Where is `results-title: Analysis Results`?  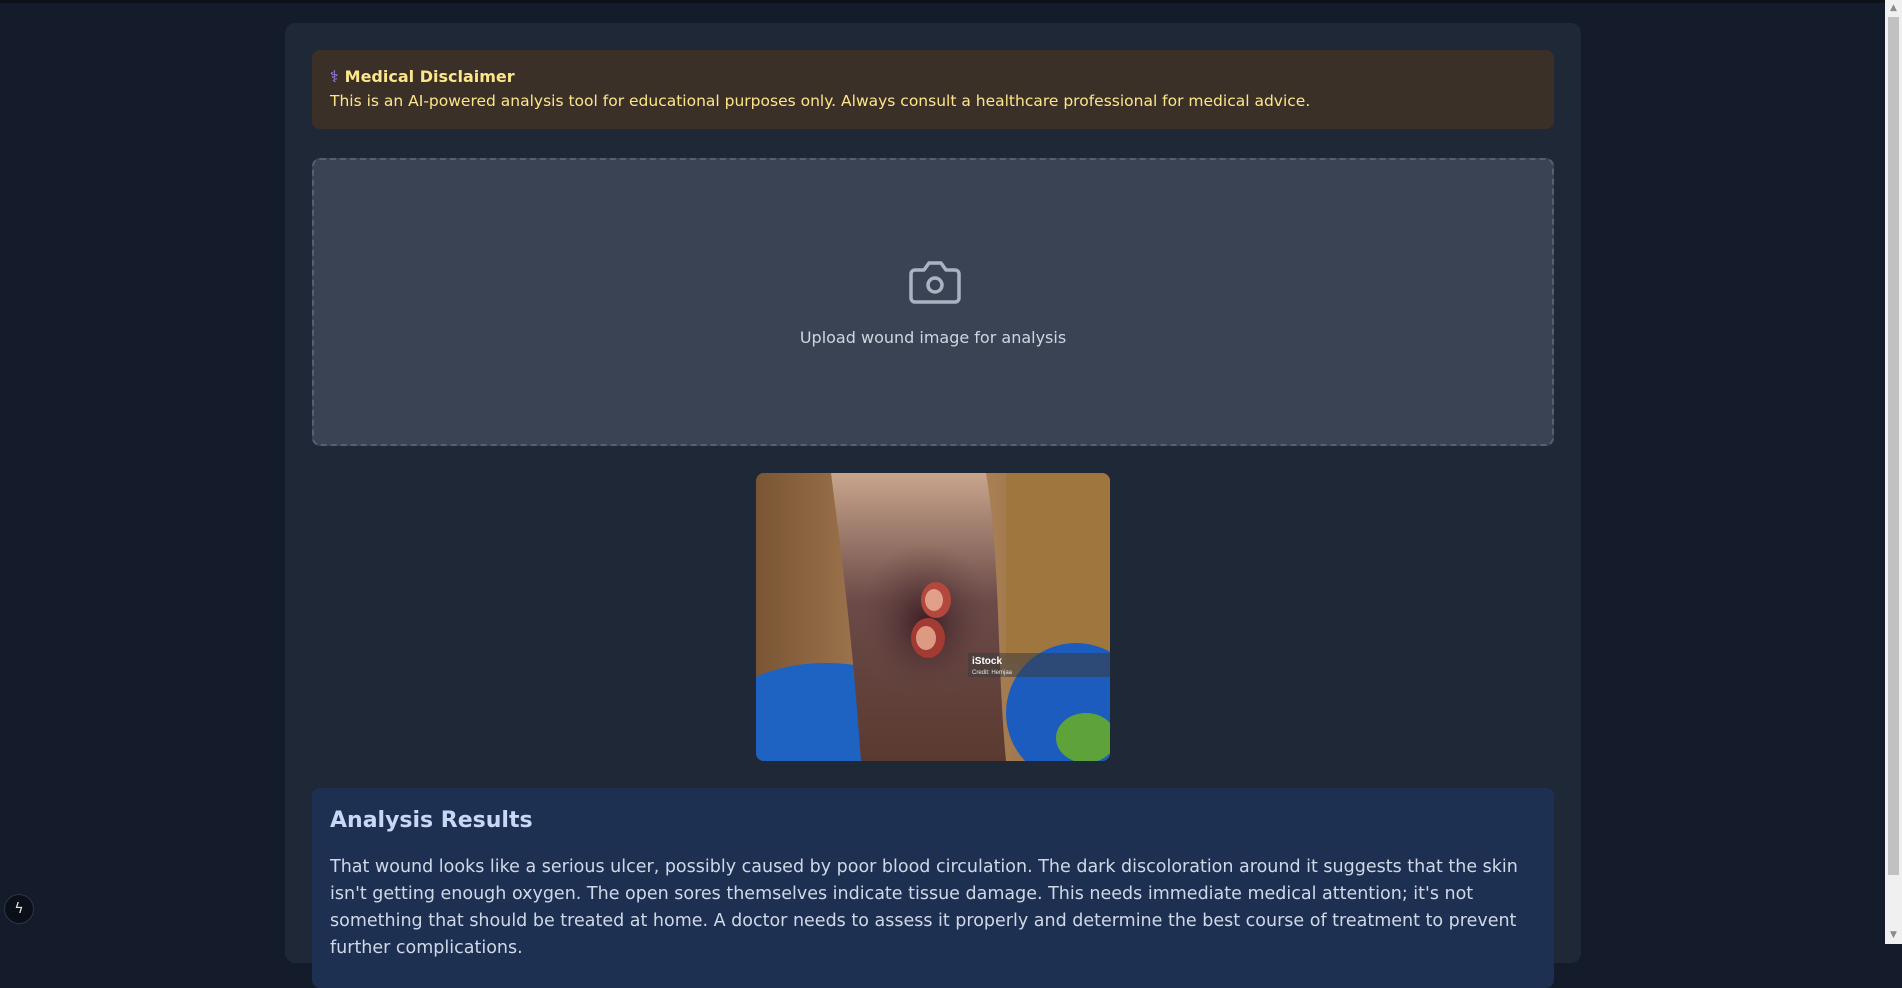
results-title: Analysis Results is located at coordinates (431, 820).